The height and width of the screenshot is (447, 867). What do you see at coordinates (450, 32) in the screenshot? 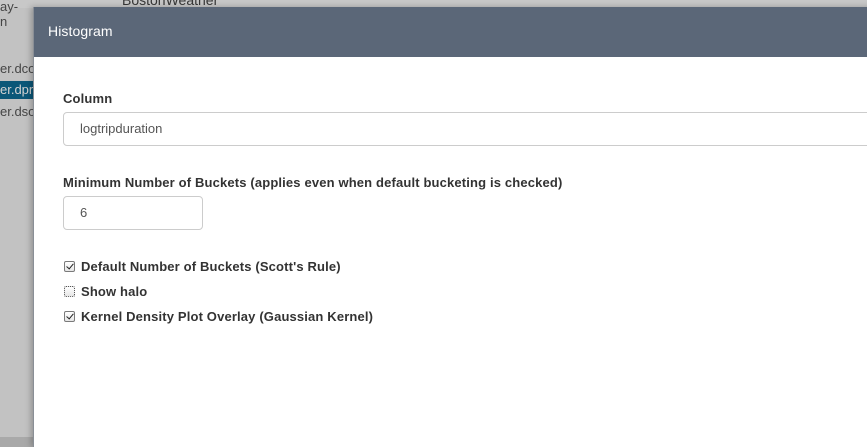
I see `dialog-header: Histogram` at bounding box center [450, 32].